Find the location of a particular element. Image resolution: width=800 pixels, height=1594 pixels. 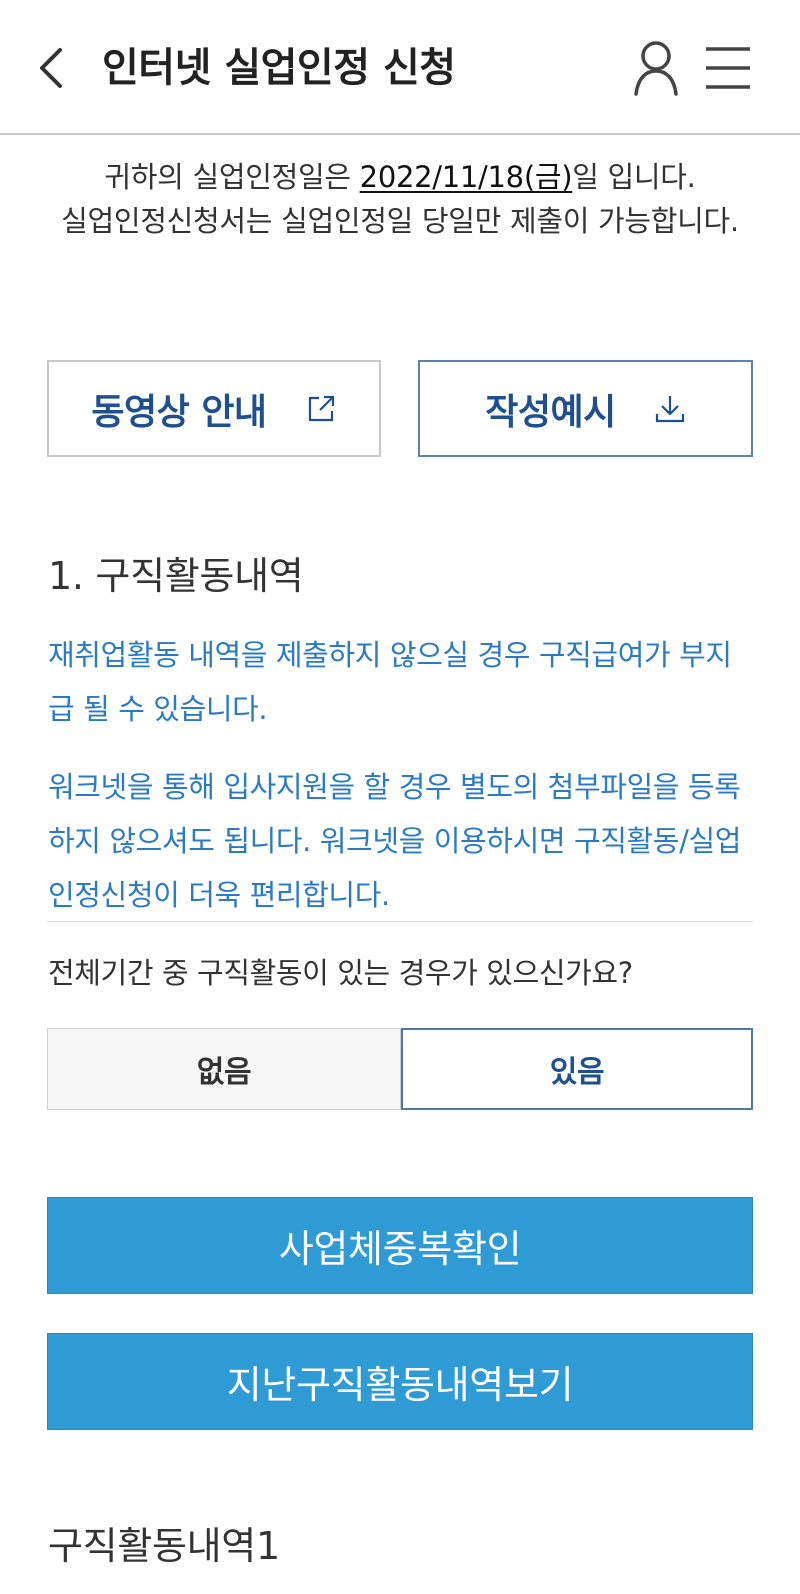

notice-line2: 실업인정신청서는 실업인정일 당일만 제출이 가능합니다. is located at coordinates (400, 221).